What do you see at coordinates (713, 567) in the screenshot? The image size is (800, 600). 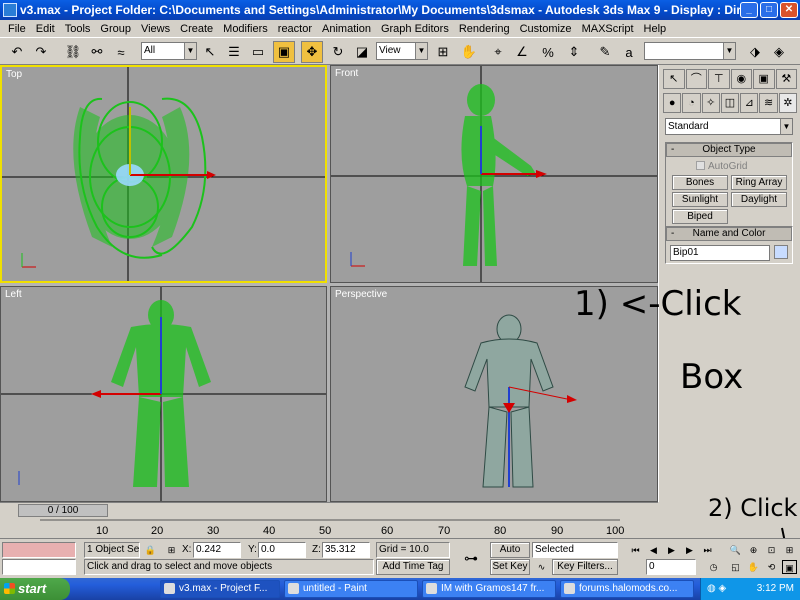 I see `time-configuration-icon: ◷` at bounding box center [713, 567].